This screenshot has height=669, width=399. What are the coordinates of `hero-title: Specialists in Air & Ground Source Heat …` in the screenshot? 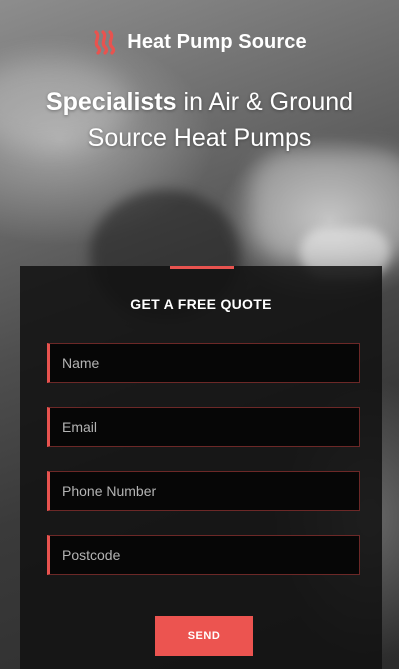 It's located at (199, 120).